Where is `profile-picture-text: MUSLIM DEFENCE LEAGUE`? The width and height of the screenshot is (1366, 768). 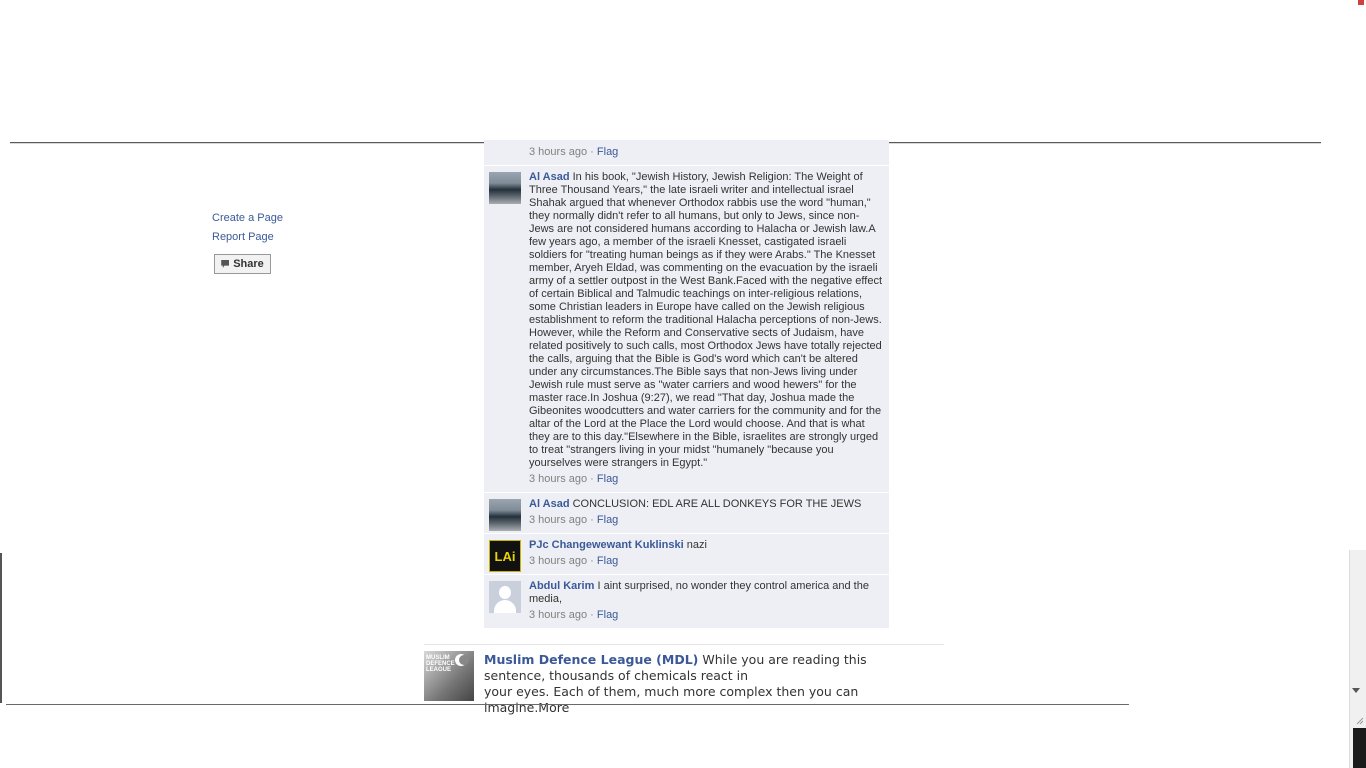
profile-picture-text: MUSLIM DEFENCE LEAGUE is located at coordinates (440, 664).